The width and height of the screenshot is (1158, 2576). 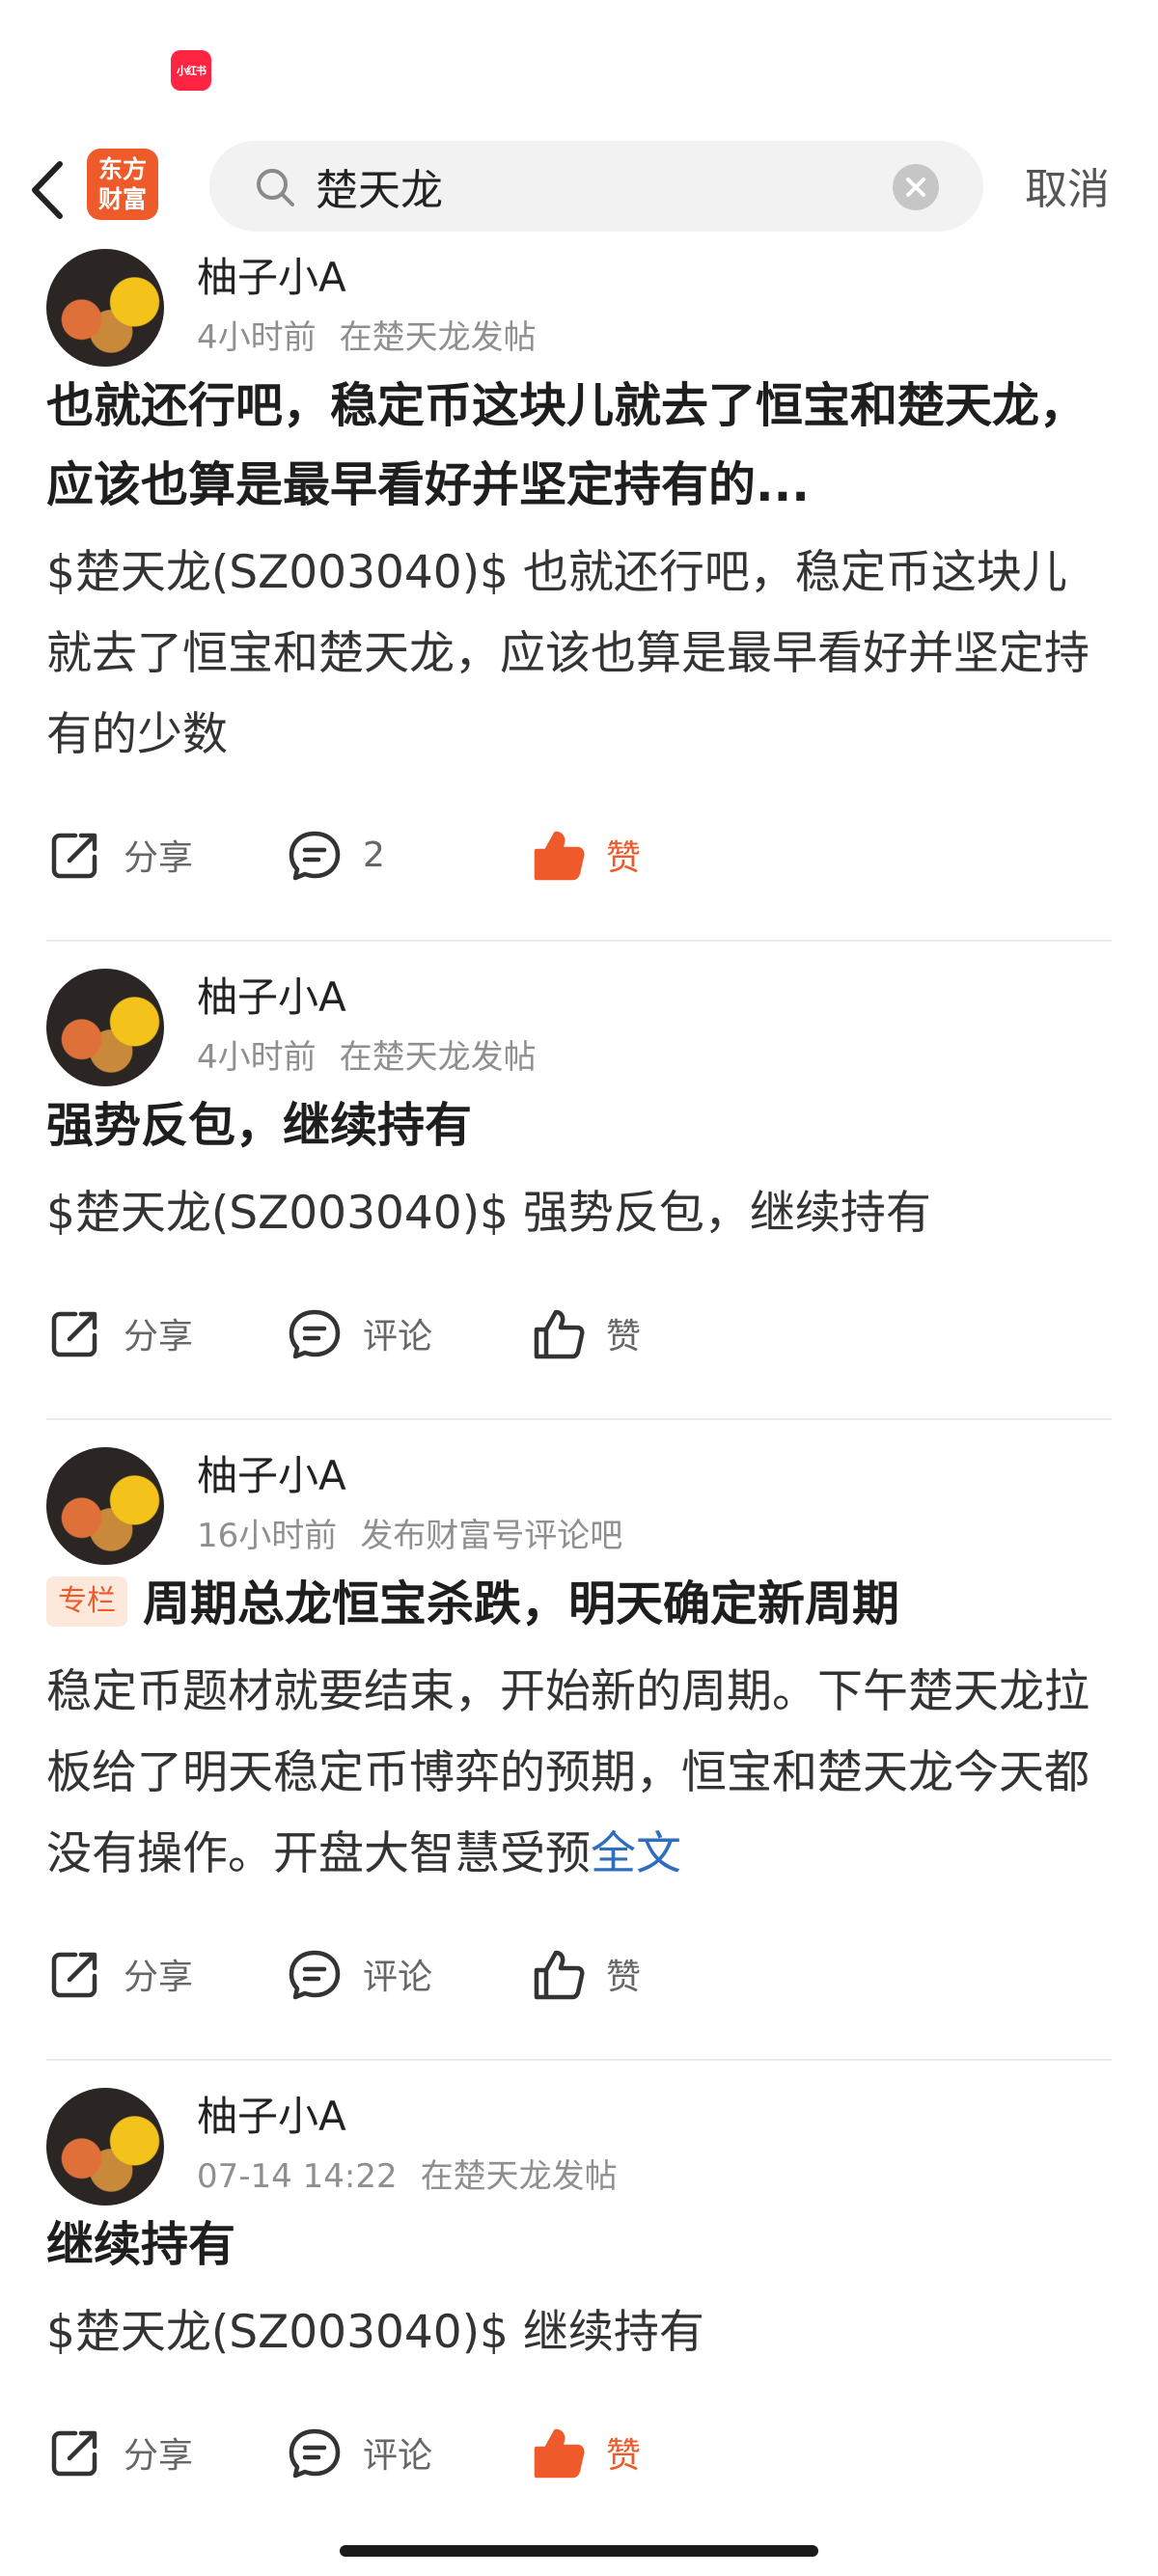 I want to click on logo-line1: 东方, so click(x=122, y=169).